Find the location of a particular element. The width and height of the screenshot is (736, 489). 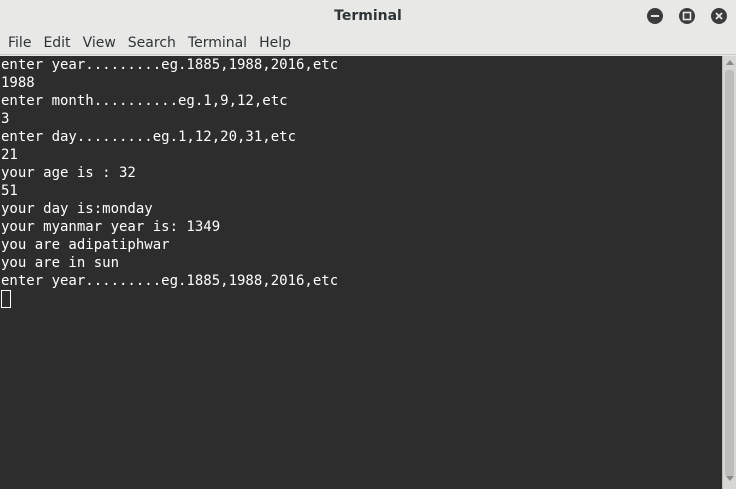

menu-search: Search is located at coordinates (152, 43).